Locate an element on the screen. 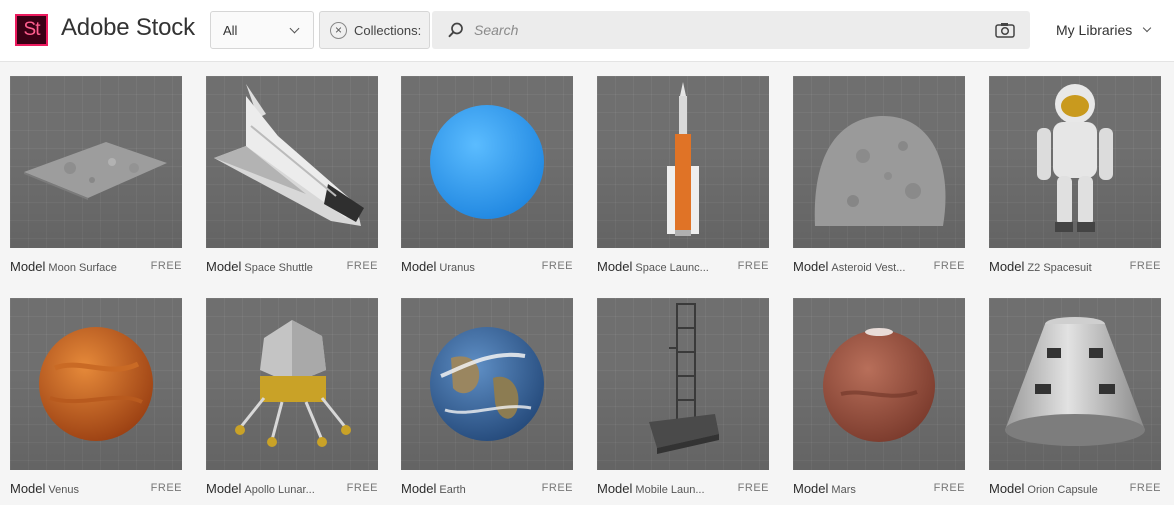  result-meta: Model Uranus FREE is located at coordinates (487, 267).